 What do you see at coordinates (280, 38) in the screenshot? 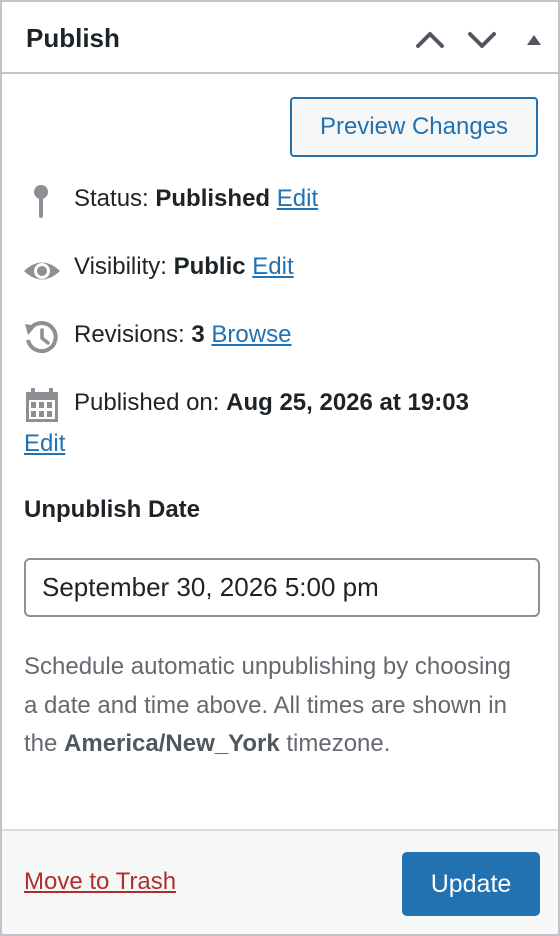
I see `panel-header: Publish` at bounding box center [280, 38].